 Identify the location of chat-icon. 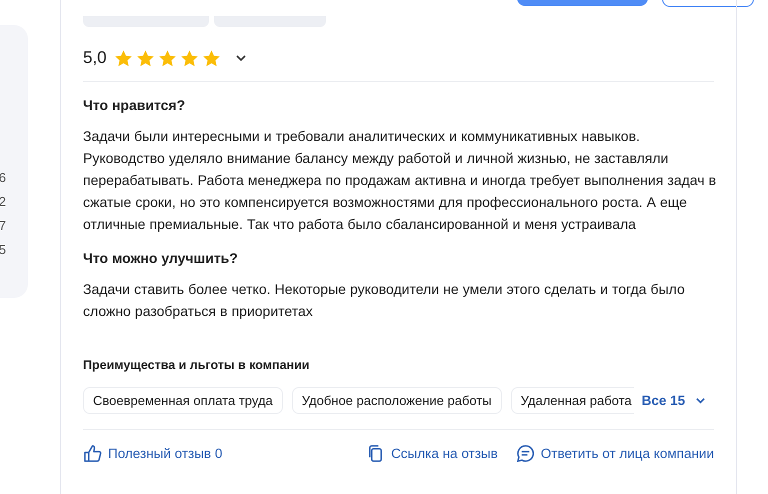
(525, 453).